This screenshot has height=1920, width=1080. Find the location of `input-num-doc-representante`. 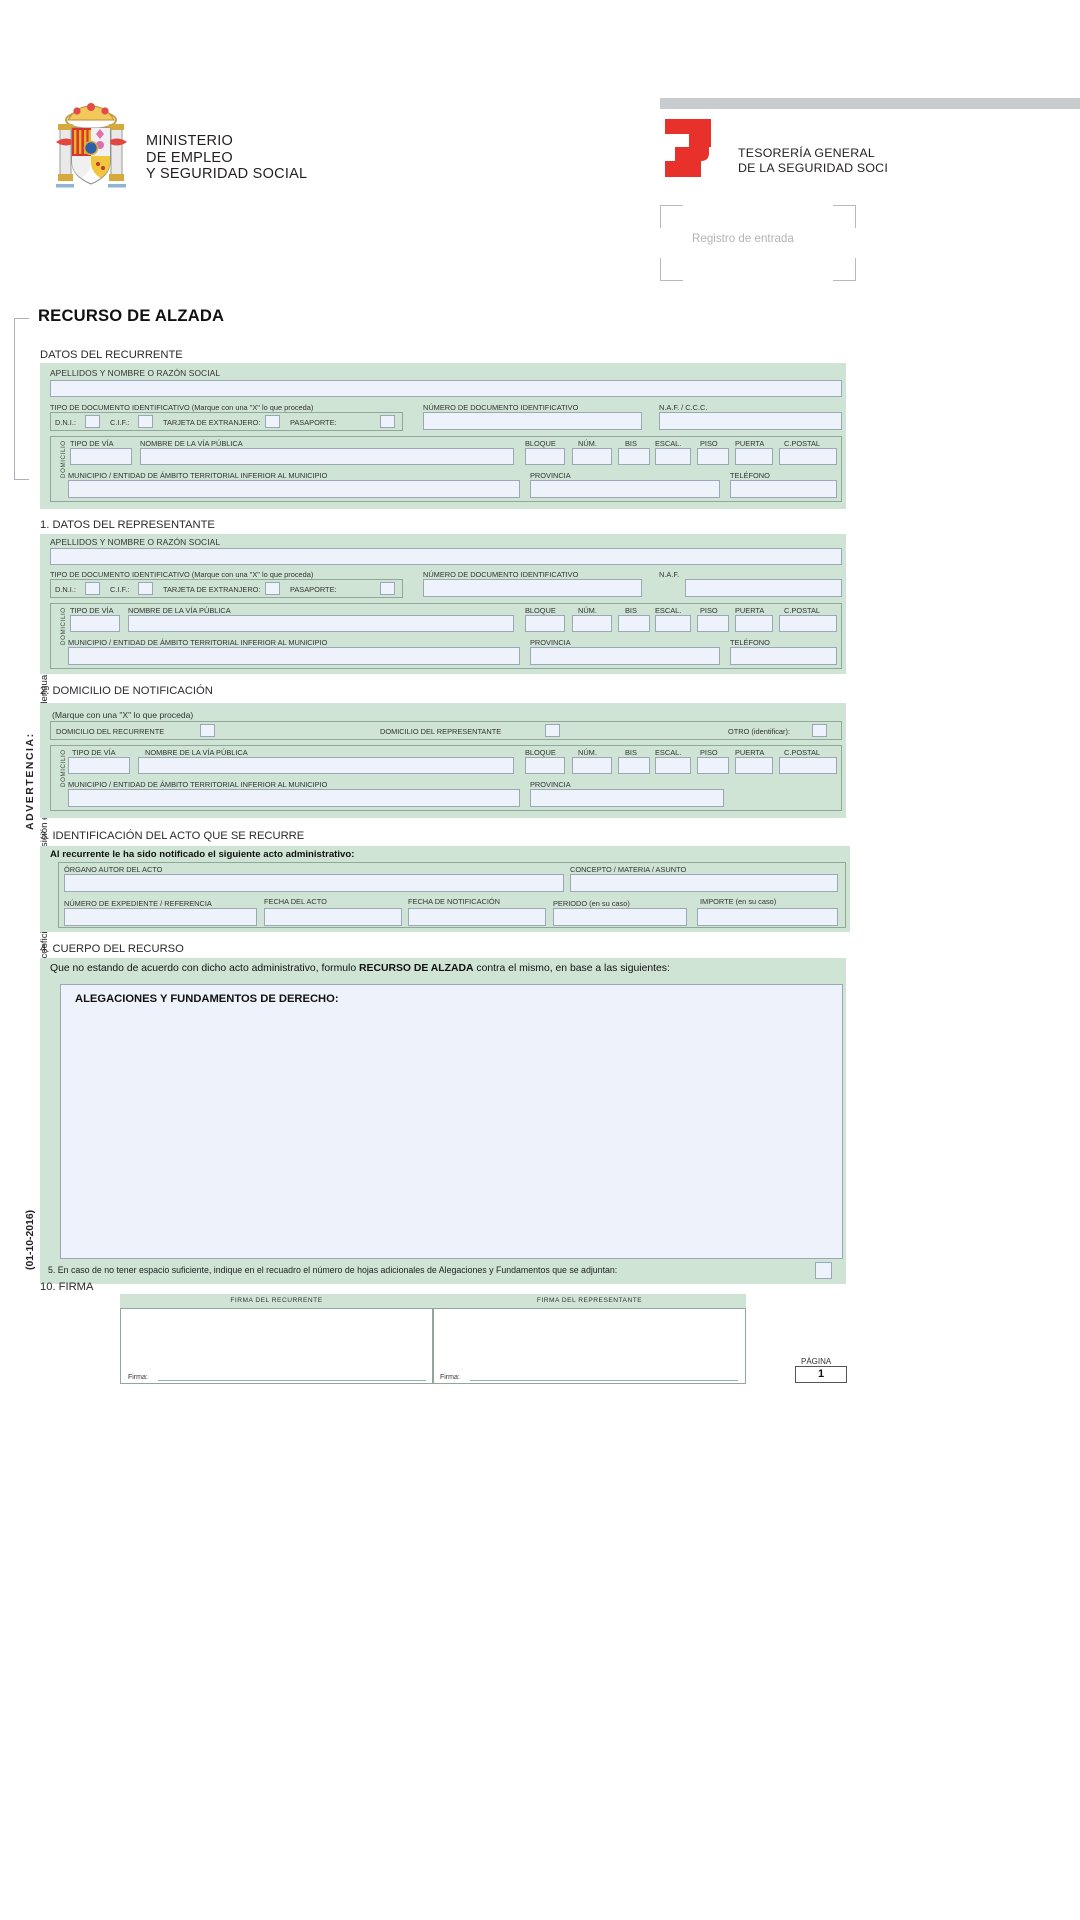

input-num-doc-representante is located at coordinates (532, 588).